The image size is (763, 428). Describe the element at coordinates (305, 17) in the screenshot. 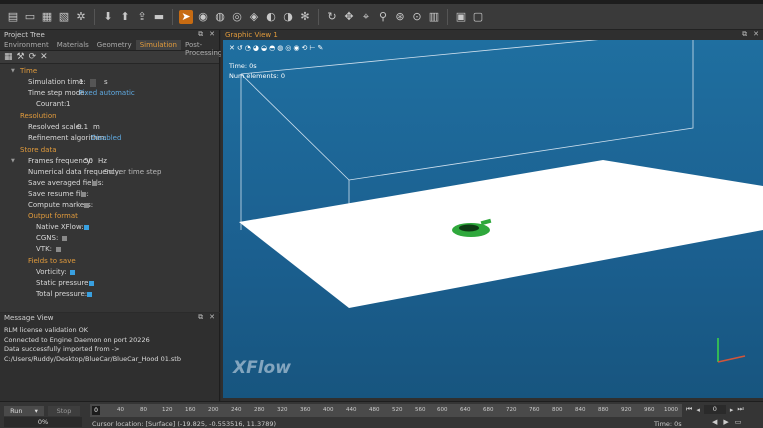

I see `transform-gear-icon: ✻` at that location.